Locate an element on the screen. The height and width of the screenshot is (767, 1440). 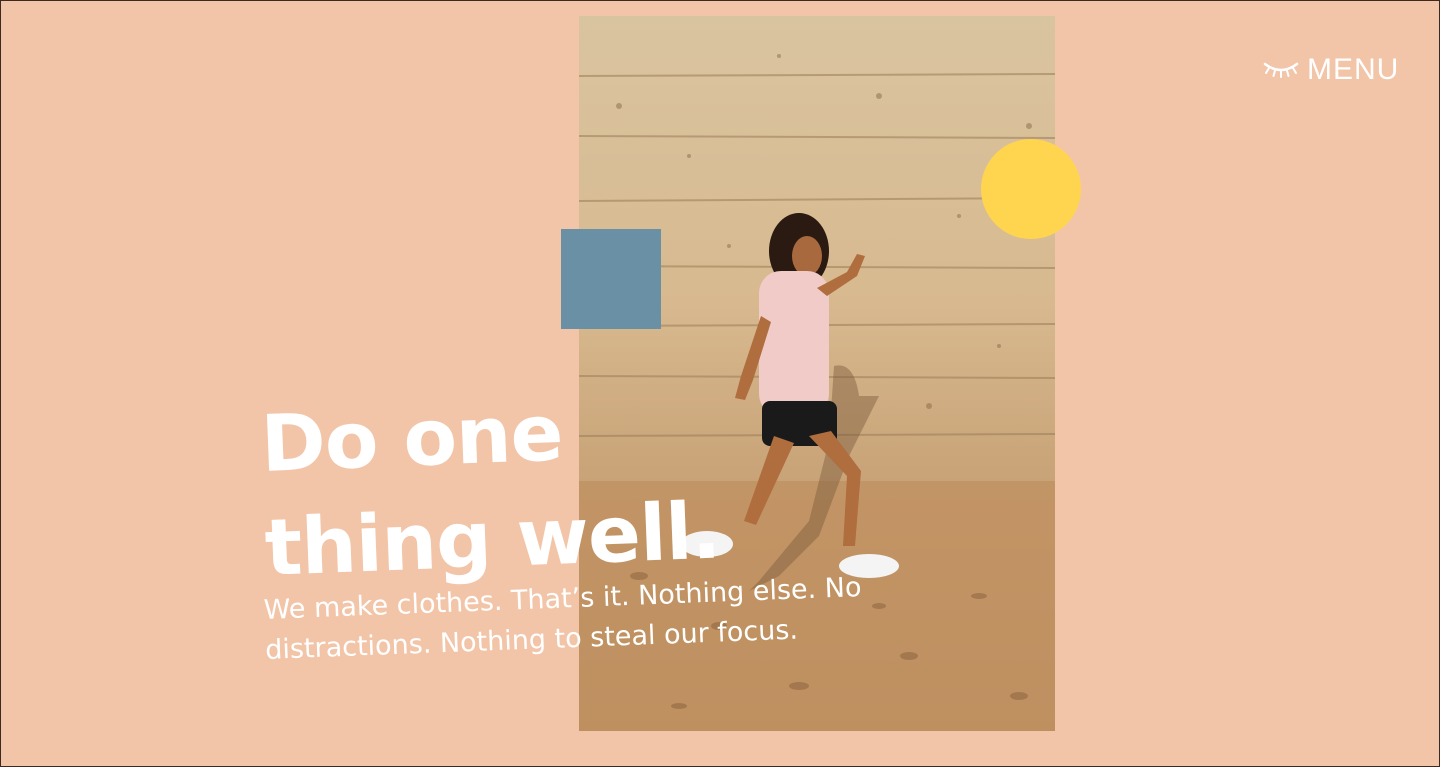
decorative-yellow-circle is located at coordinates (1031, 189).